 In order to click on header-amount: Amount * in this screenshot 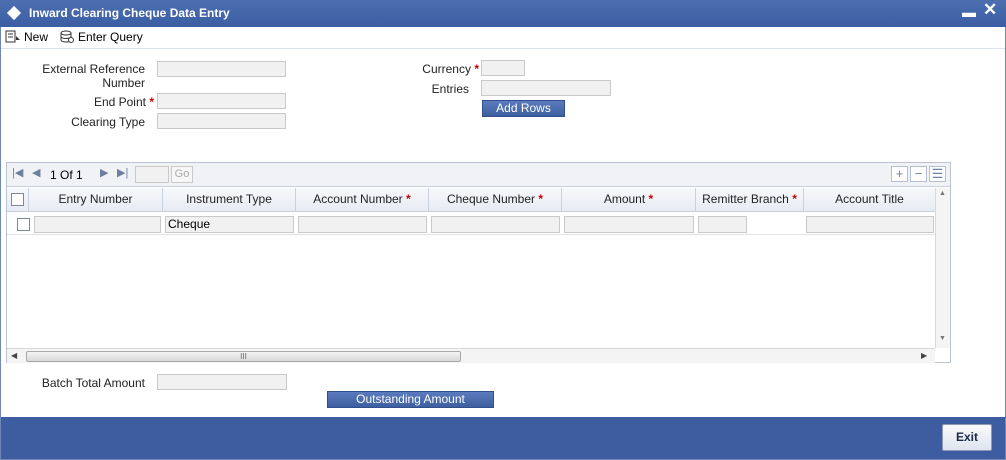, I will do `click(629, 200)`.